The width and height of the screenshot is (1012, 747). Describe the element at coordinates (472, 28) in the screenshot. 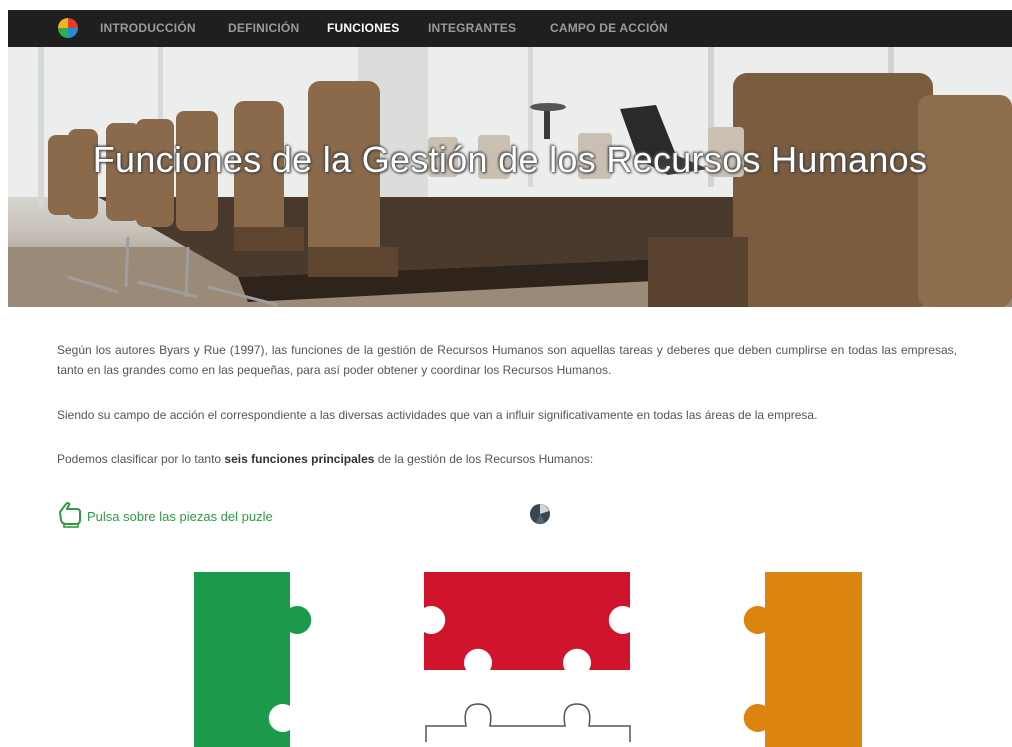

I see `nav-item-integrantes: INTEGRANTES` at that location.